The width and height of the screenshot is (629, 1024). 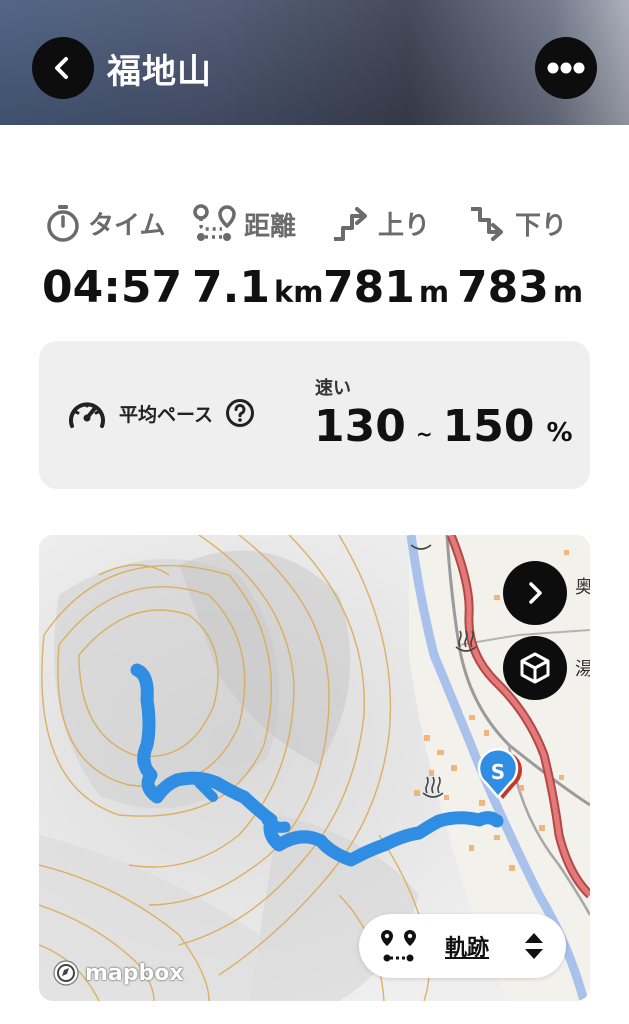 I want to click on descent-label: 下り, so click(x=541, y=225).